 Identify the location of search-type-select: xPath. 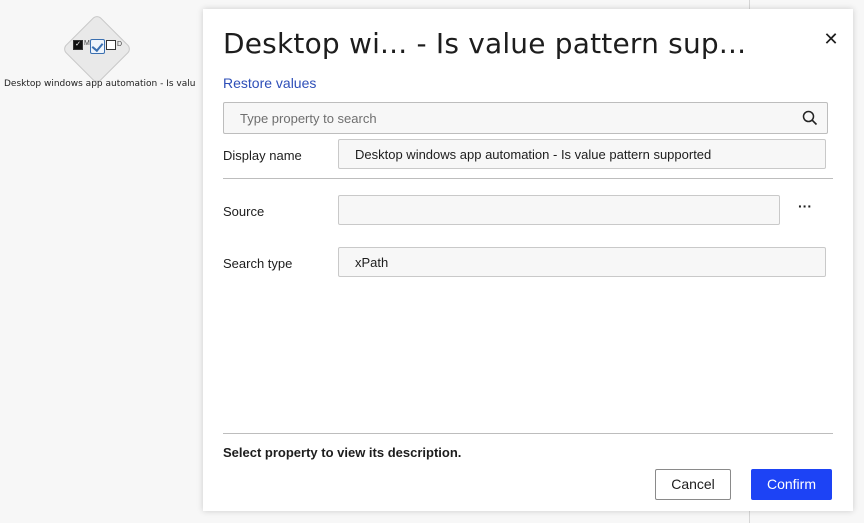
(582, 262).